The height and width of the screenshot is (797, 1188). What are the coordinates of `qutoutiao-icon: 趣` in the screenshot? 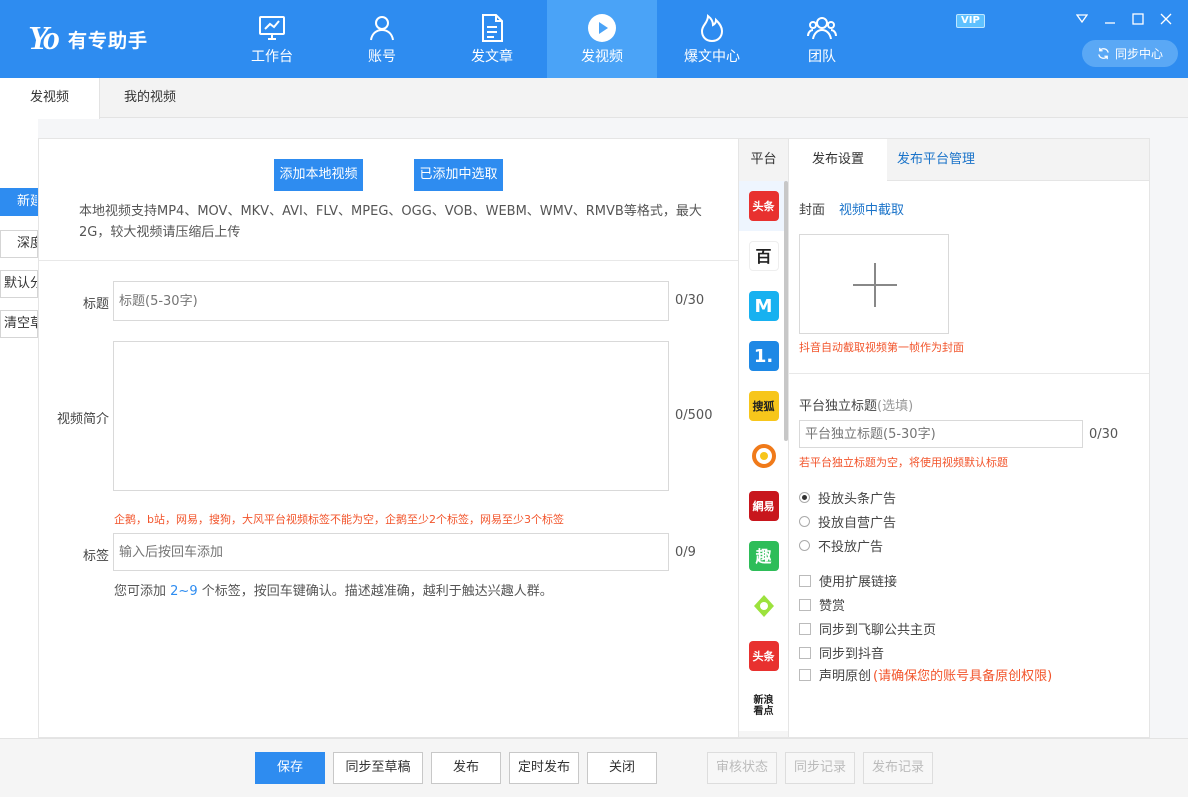 It's located at (763, 556).